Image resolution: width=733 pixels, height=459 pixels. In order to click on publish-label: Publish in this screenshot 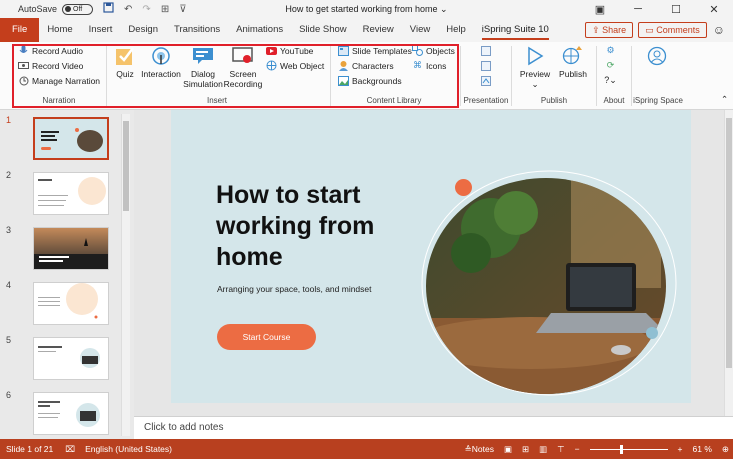, I will do `click(573, 74)`.